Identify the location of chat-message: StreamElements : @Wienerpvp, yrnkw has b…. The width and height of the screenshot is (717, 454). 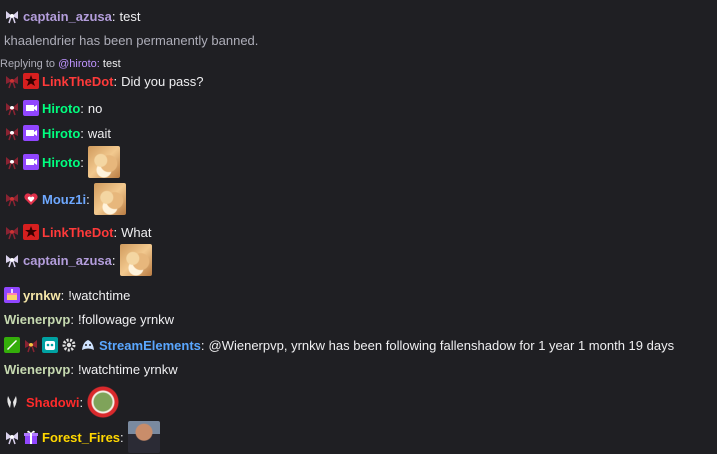
(360, 345).